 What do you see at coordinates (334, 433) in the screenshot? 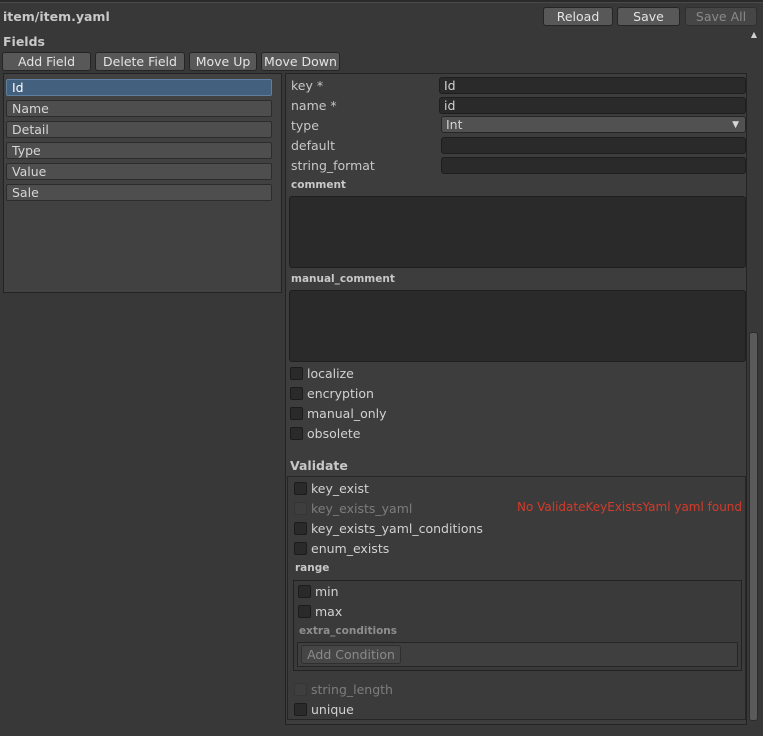
I see `obsolete-label: obsolete` at bounding box center [334, 433].